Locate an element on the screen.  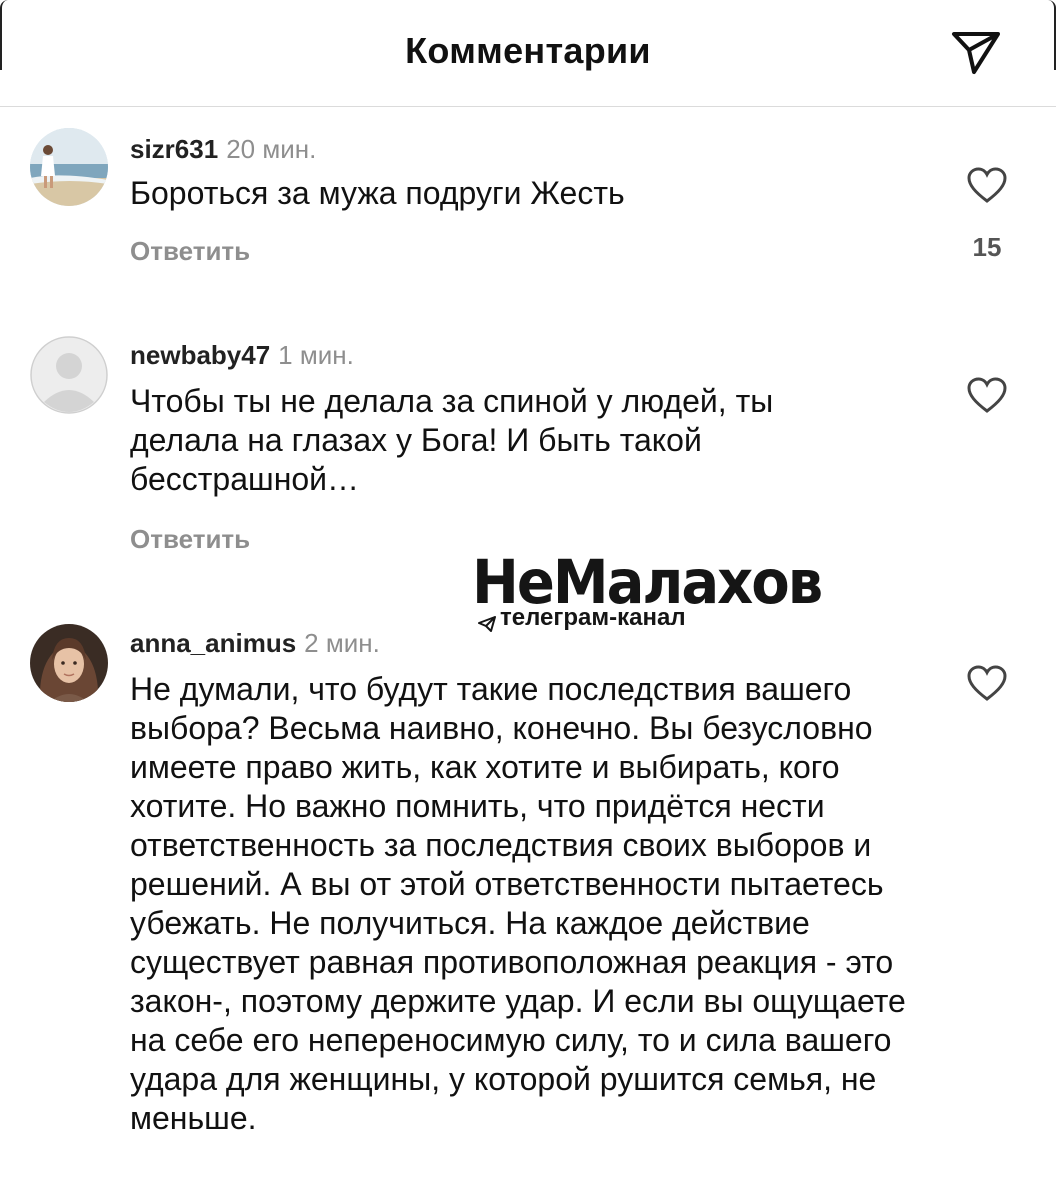
username: sizr631 is located at coordinates (174, 149).